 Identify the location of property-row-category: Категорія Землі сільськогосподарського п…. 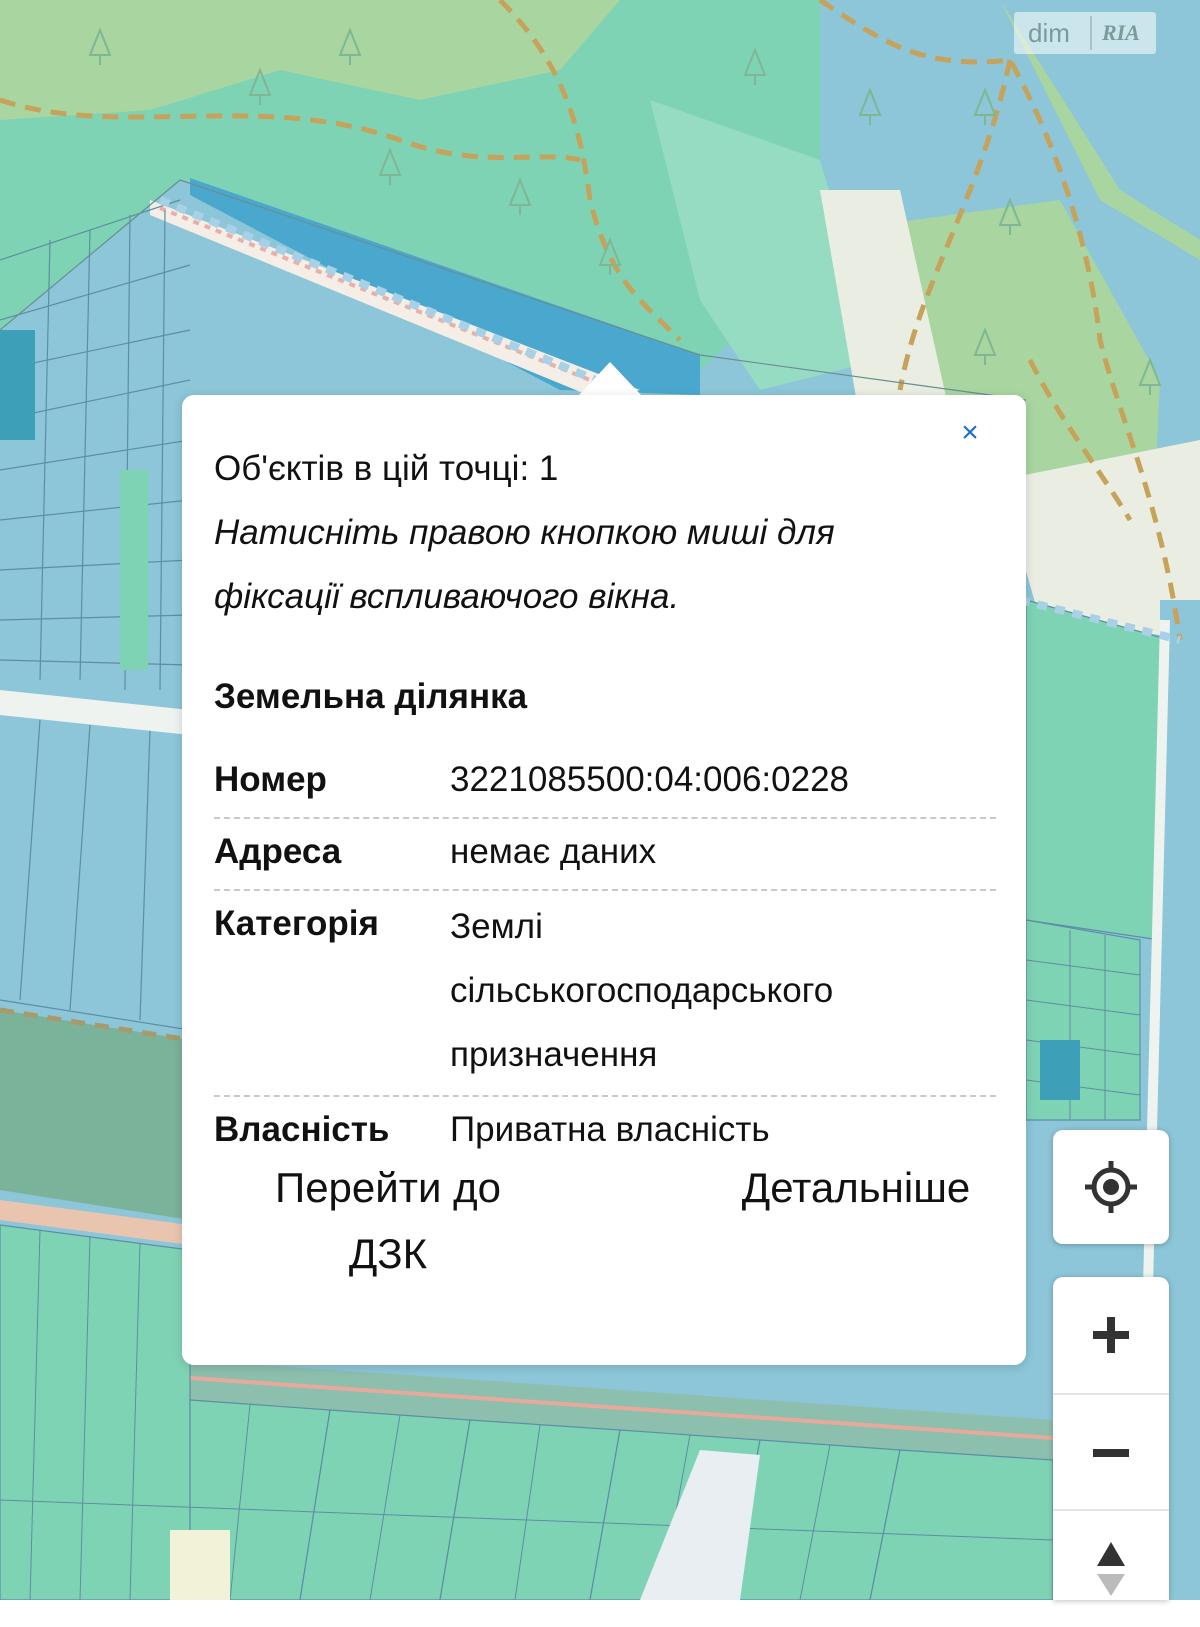
(605, 994).